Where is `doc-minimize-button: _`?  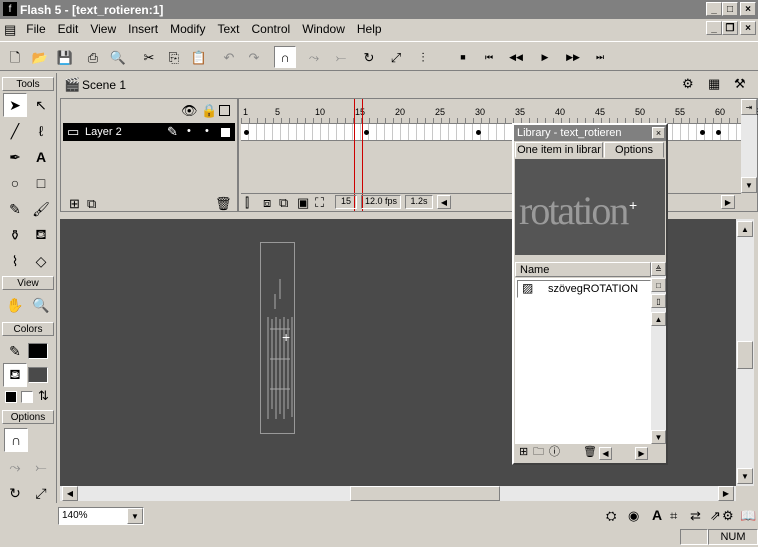 doc-minimize-button: _ is located at coordinates (714, 28).